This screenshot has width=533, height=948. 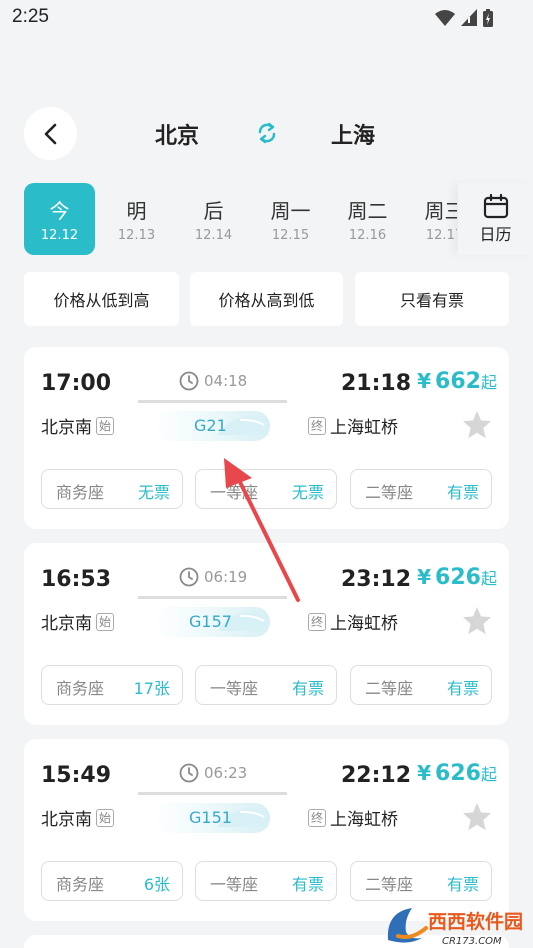 What do you see at coordinates (266, 299) in the screenshot?
I see `sort-price-high-to-low-button: 价格从高到低` at bounding box center [266, 299].